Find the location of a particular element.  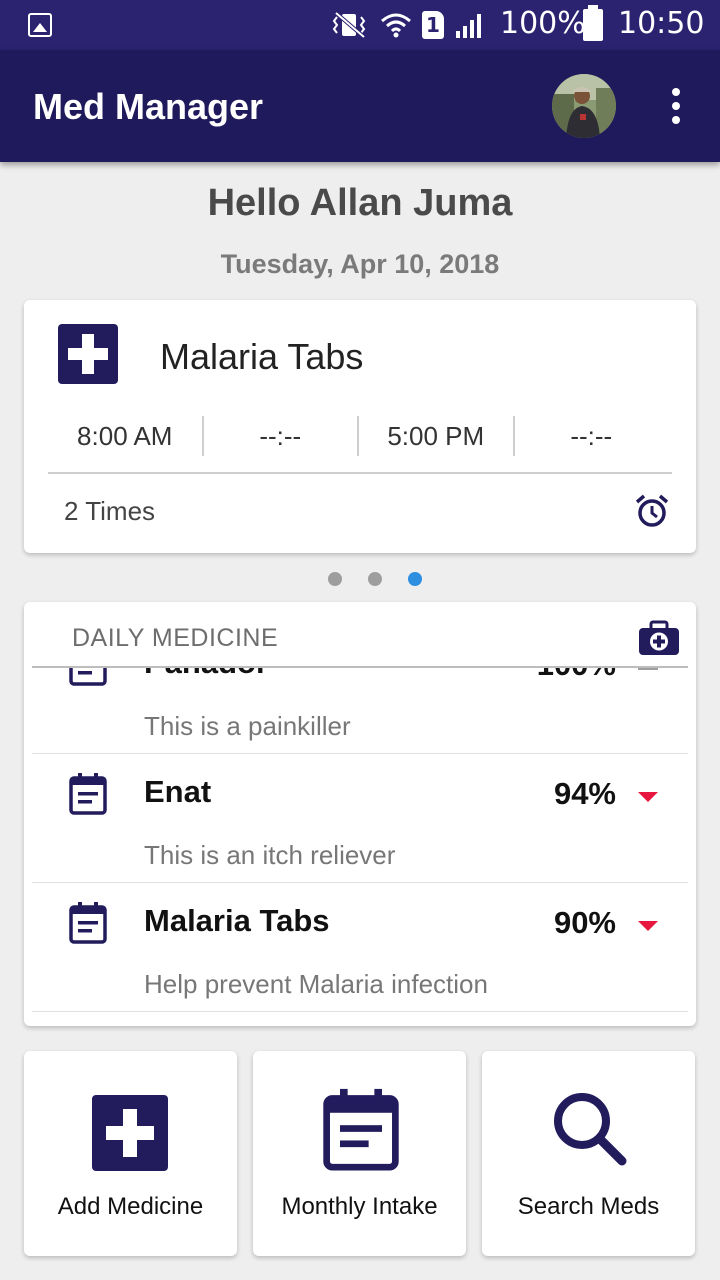

medicine-description: This is an itch reliever is located at coordinates (270, 855).